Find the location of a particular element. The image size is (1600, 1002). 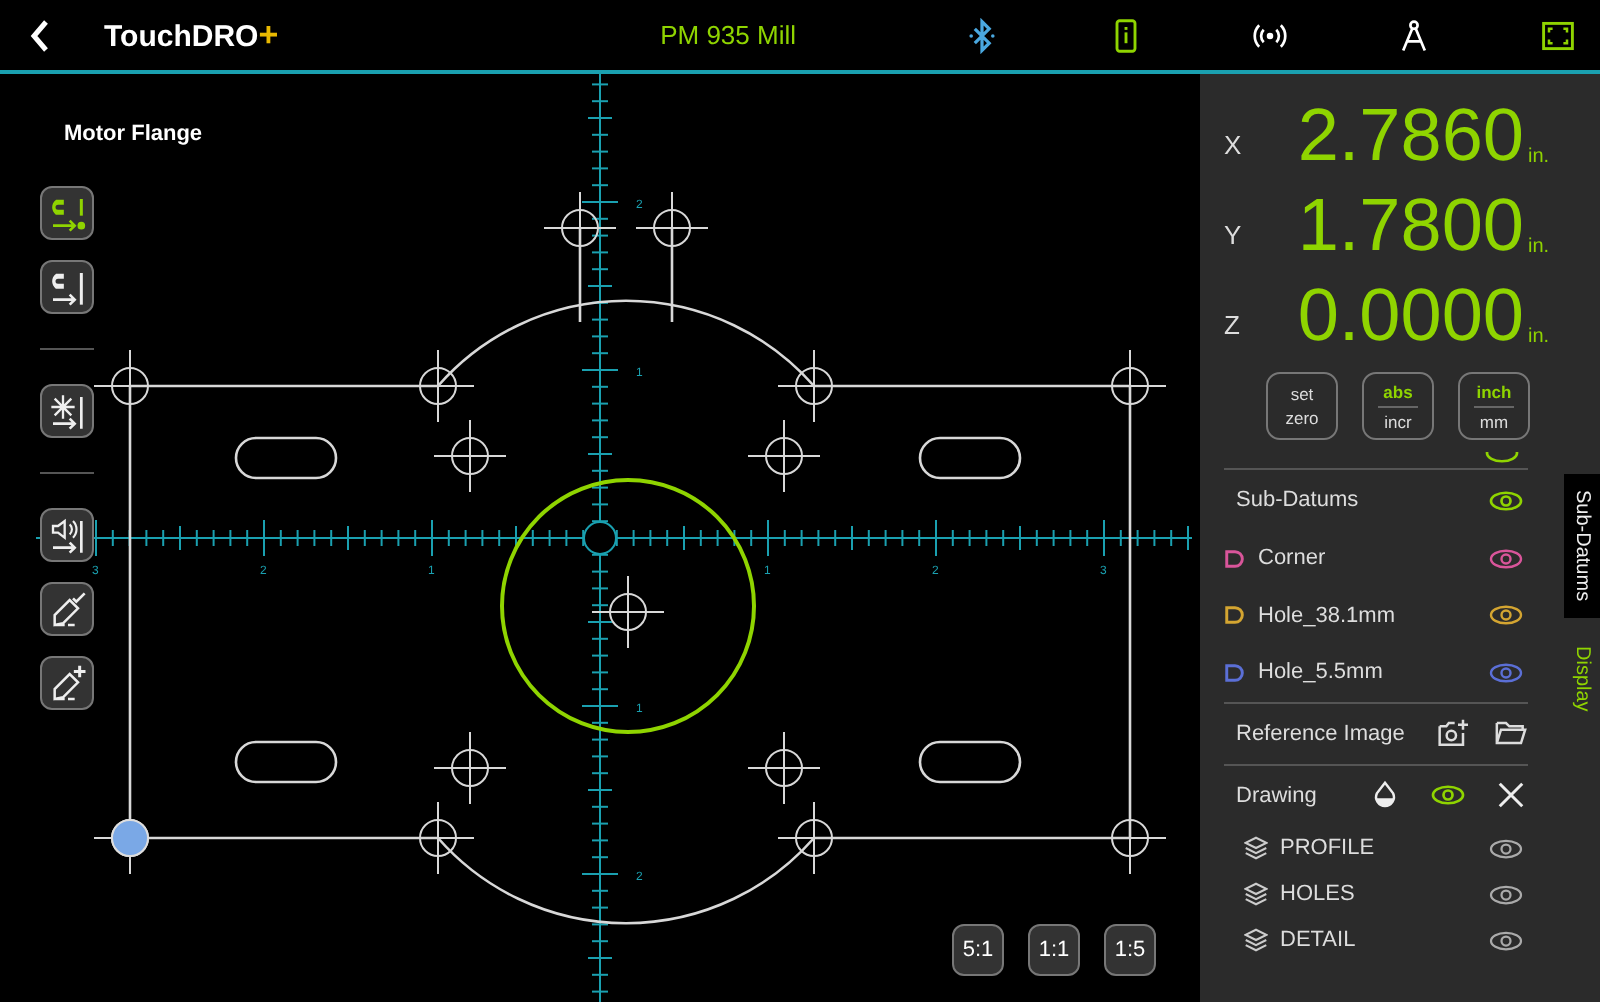

fullscreen-icon is located at coordinates (1558, 35).